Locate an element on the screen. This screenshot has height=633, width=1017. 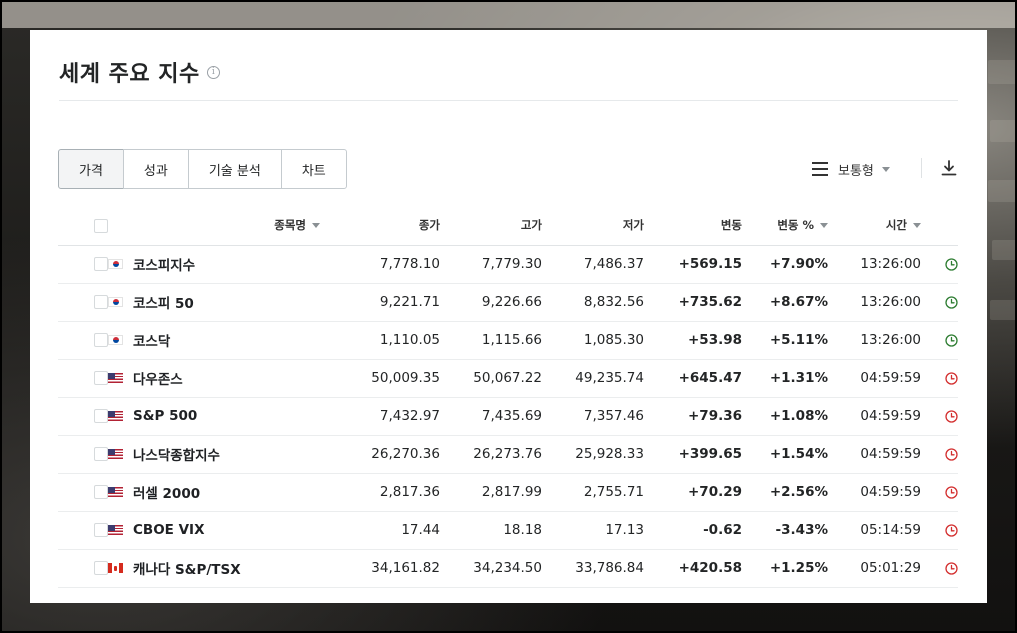
low-cell: 49,235.74 is located at coordinates (593, 378).